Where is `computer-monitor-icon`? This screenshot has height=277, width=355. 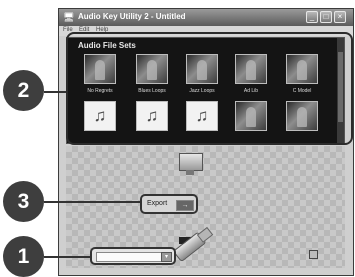 computer-monitor-icon is located at coordinates (190, 165).